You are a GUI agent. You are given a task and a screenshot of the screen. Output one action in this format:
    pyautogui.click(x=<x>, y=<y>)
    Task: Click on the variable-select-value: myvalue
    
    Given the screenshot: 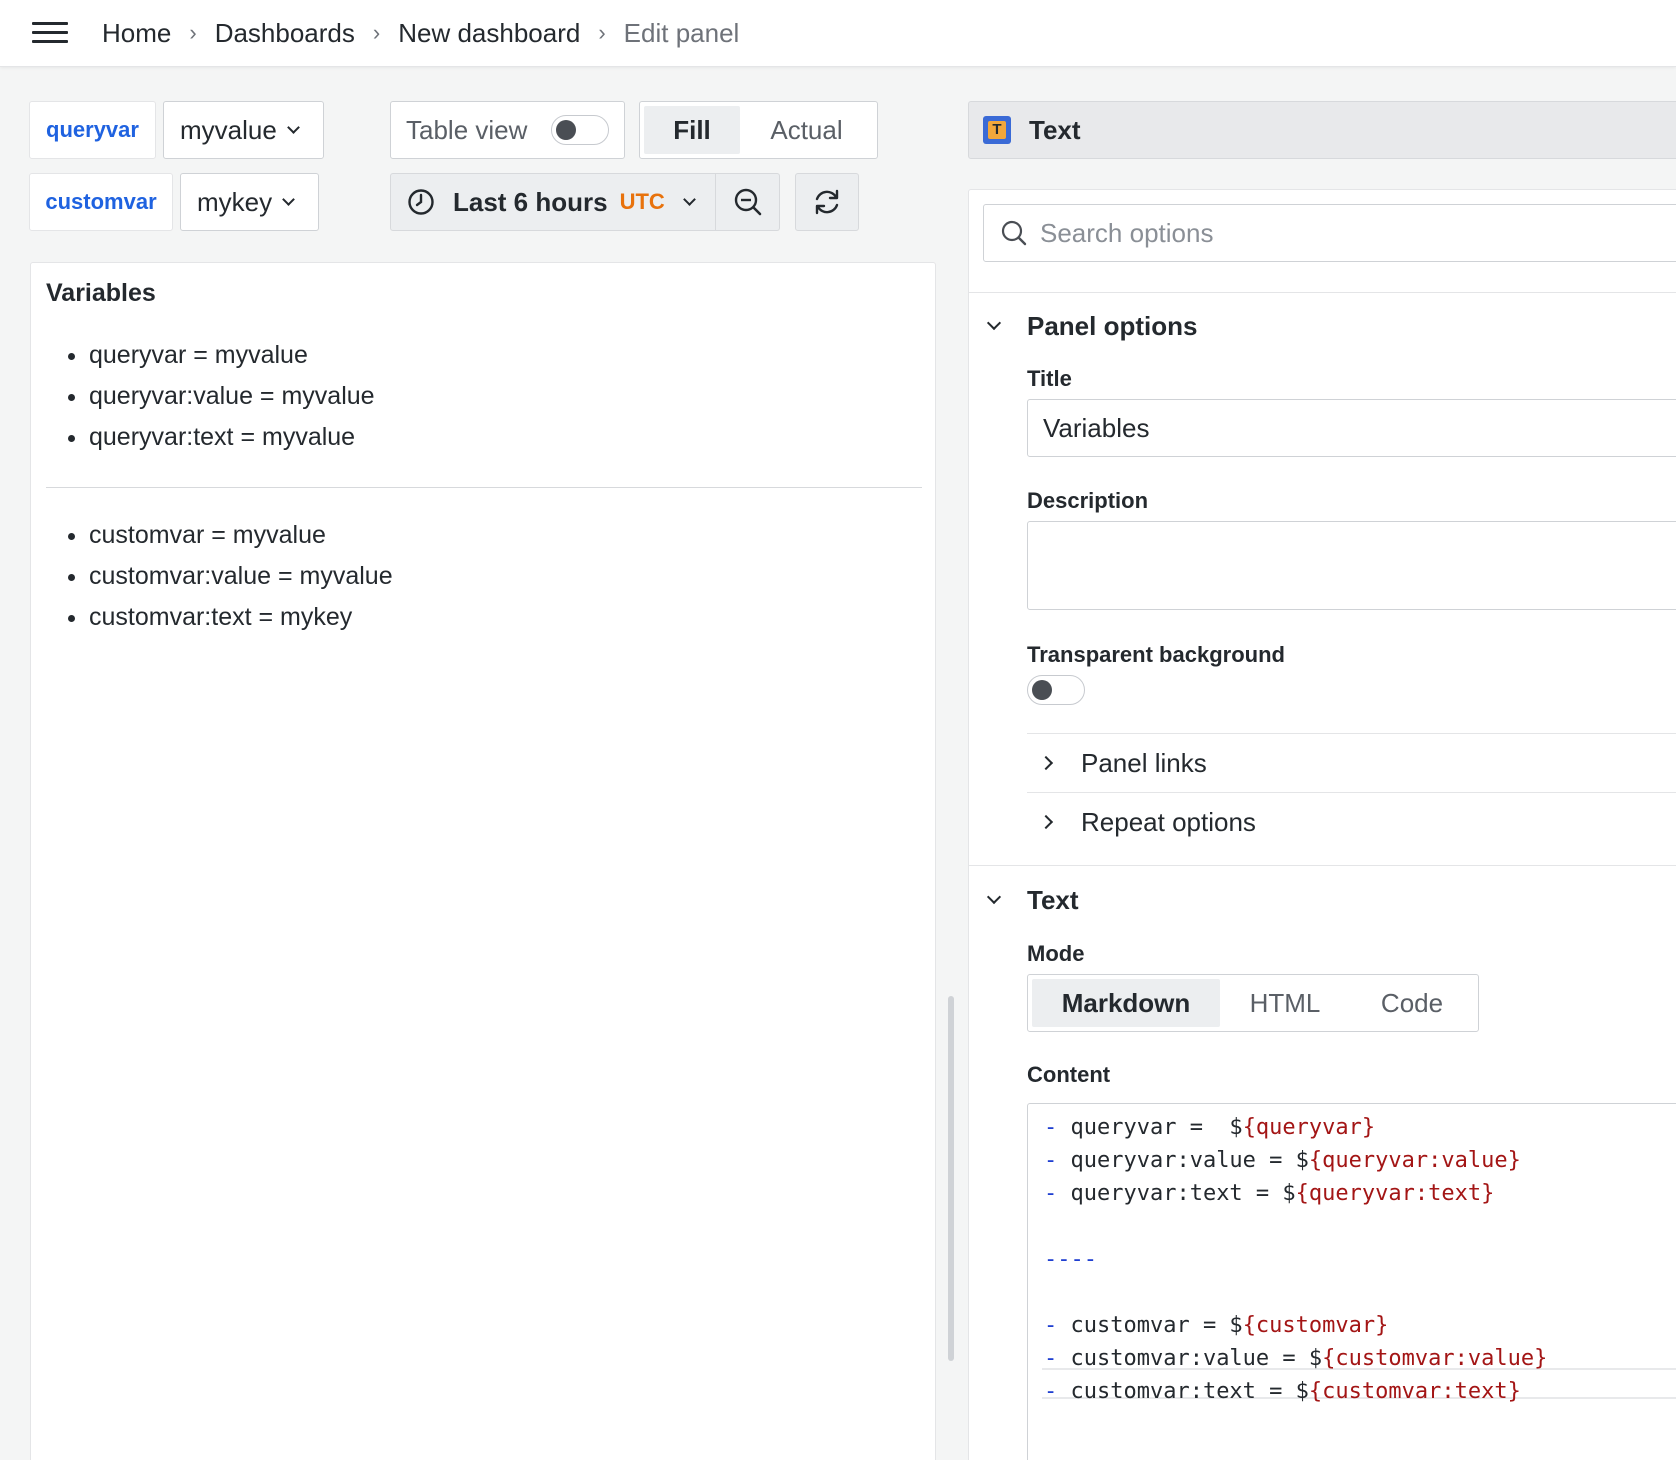 What is the action you would take?
    pyautogui.click(x=228, y=129)
    